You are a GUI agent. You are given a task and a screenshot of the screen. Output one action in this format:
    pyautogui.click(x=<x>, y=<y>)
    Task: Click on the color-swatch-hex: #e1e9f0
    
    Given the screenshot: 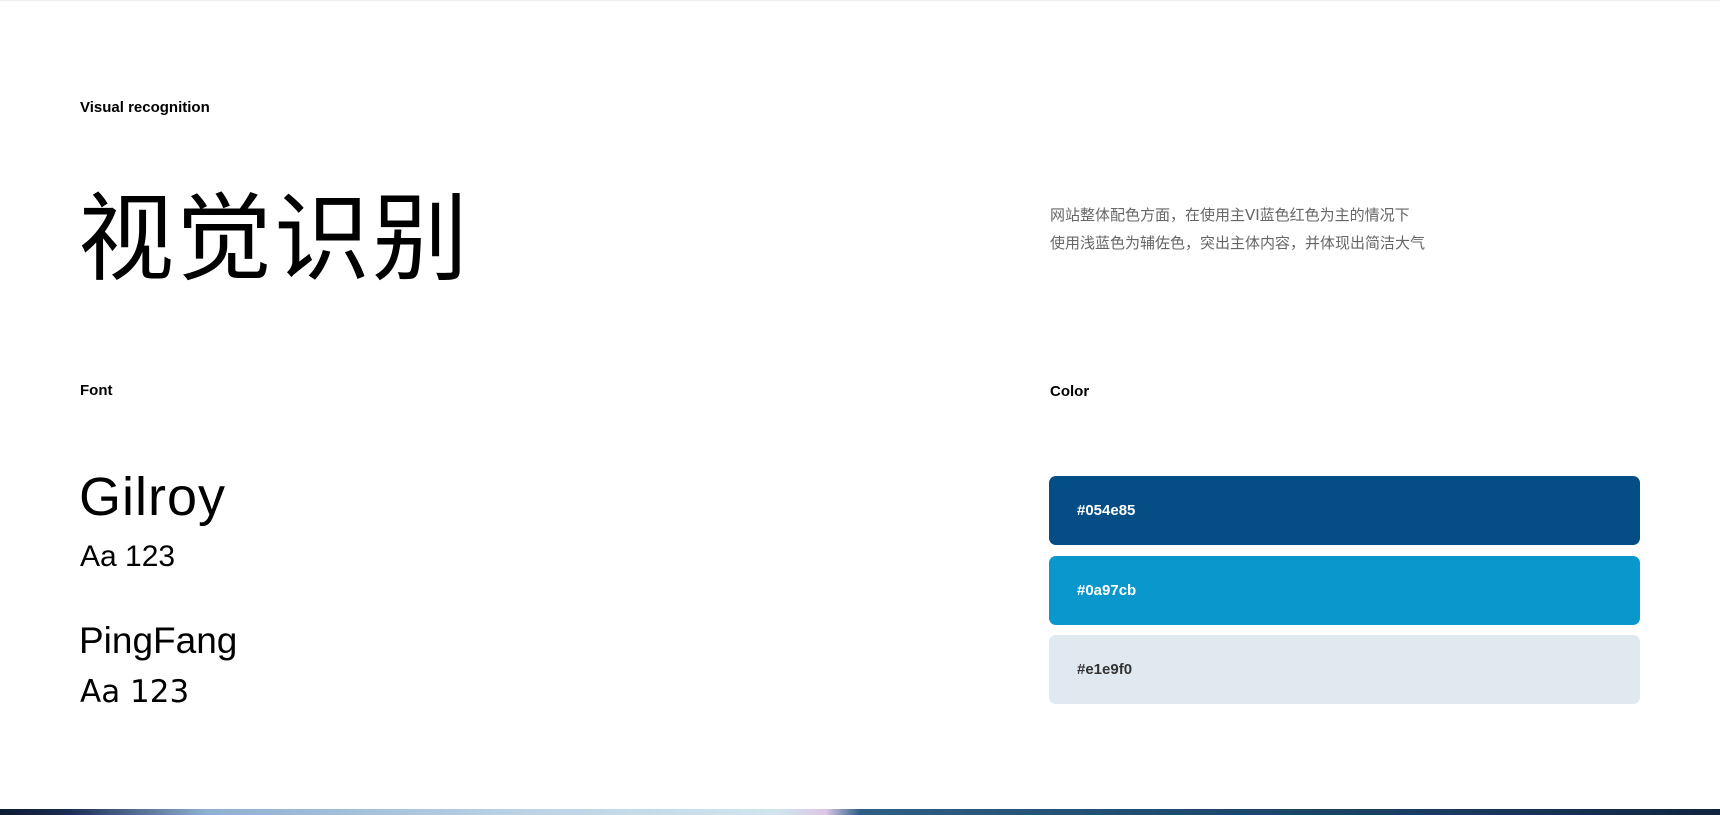 What is the action you would take?
    pyautogui.click(x=1105, y=669)
    